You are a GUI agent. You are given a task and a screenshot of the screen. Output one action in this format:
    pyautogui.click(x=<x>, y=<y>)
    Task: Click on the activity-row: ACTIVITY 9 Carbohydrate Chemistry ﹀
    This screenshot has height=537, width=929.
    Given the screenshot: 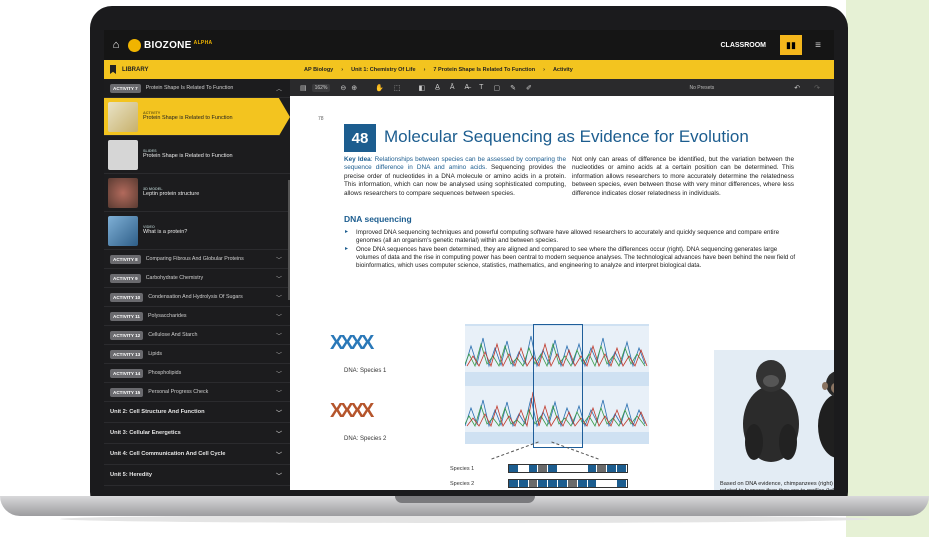 What is the action you would take?
    pyautogui.click(x=197, y=278)
    